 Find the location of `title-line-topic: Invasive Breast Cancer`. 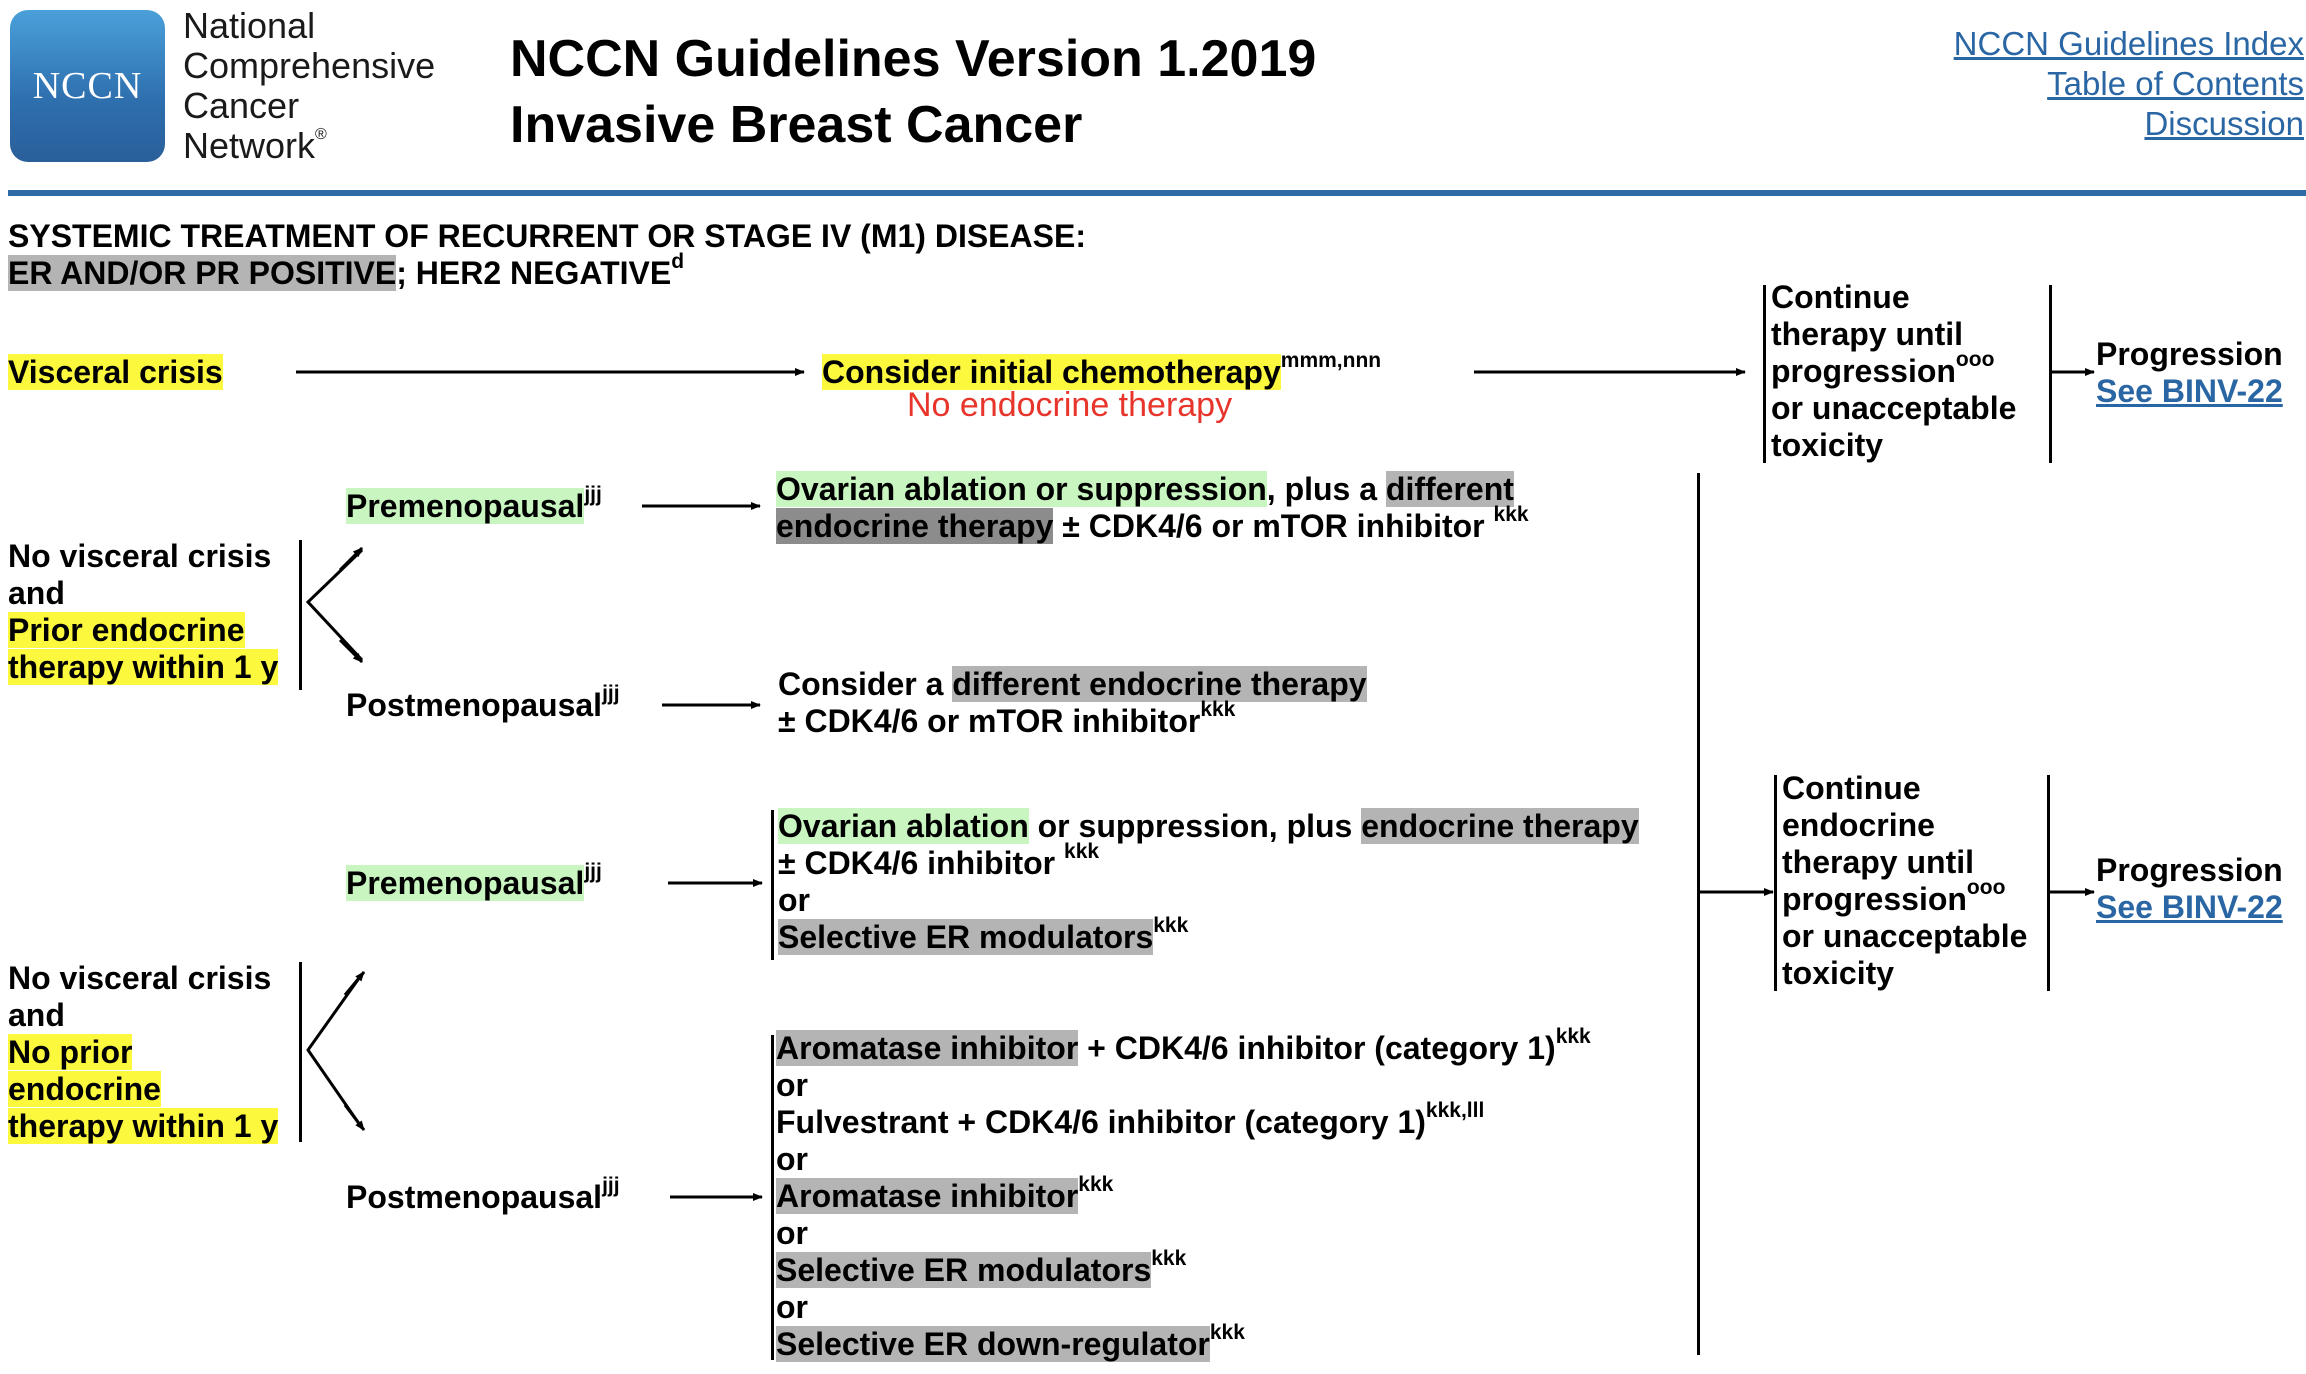

title-line-topic: Invasive Breast Cancer is located at coordinates (796, 125).